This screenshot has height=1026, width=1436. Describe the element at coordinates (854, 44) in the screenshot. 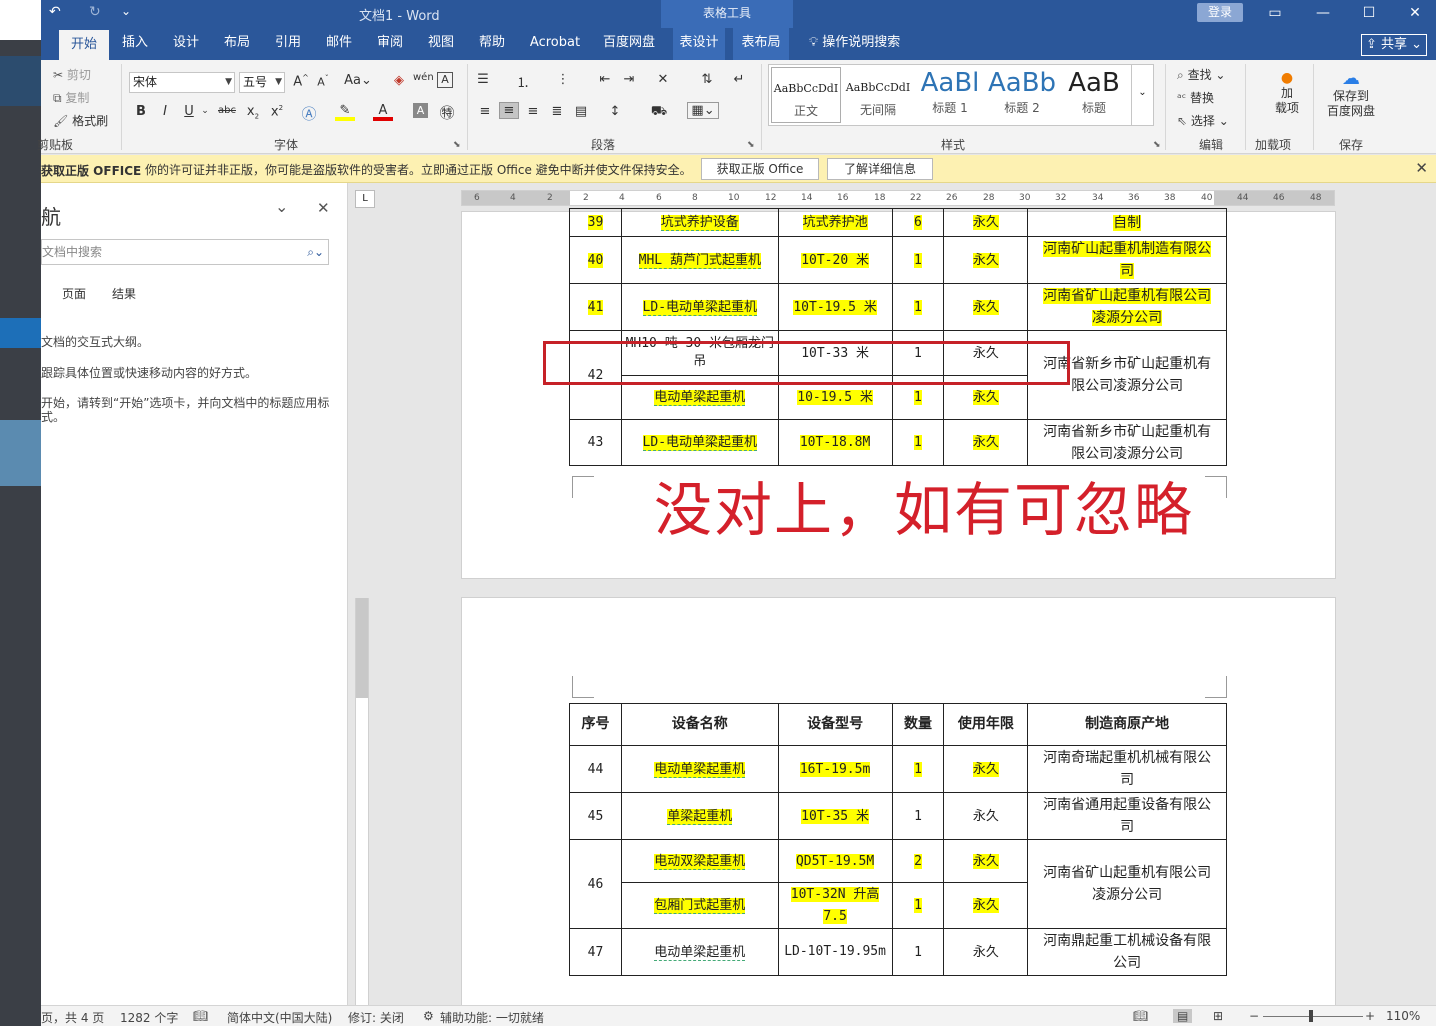

I see `tell-me-search: 💡︎ 操作说明搜索` at that location.